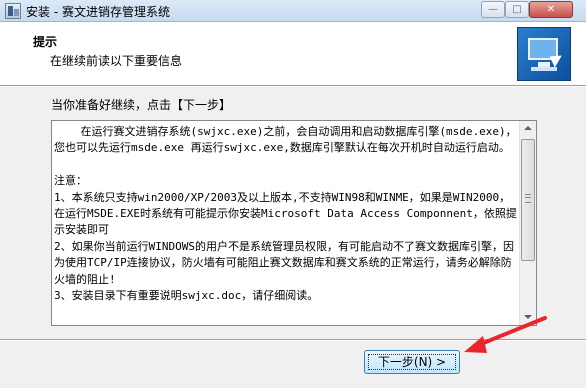 The width and height of the screenshot is (586, 388). Describe the element at coordinates (116, 61) in the screenshot. I see `page-subtitle: 在继续前读以下重要信息` at that location.